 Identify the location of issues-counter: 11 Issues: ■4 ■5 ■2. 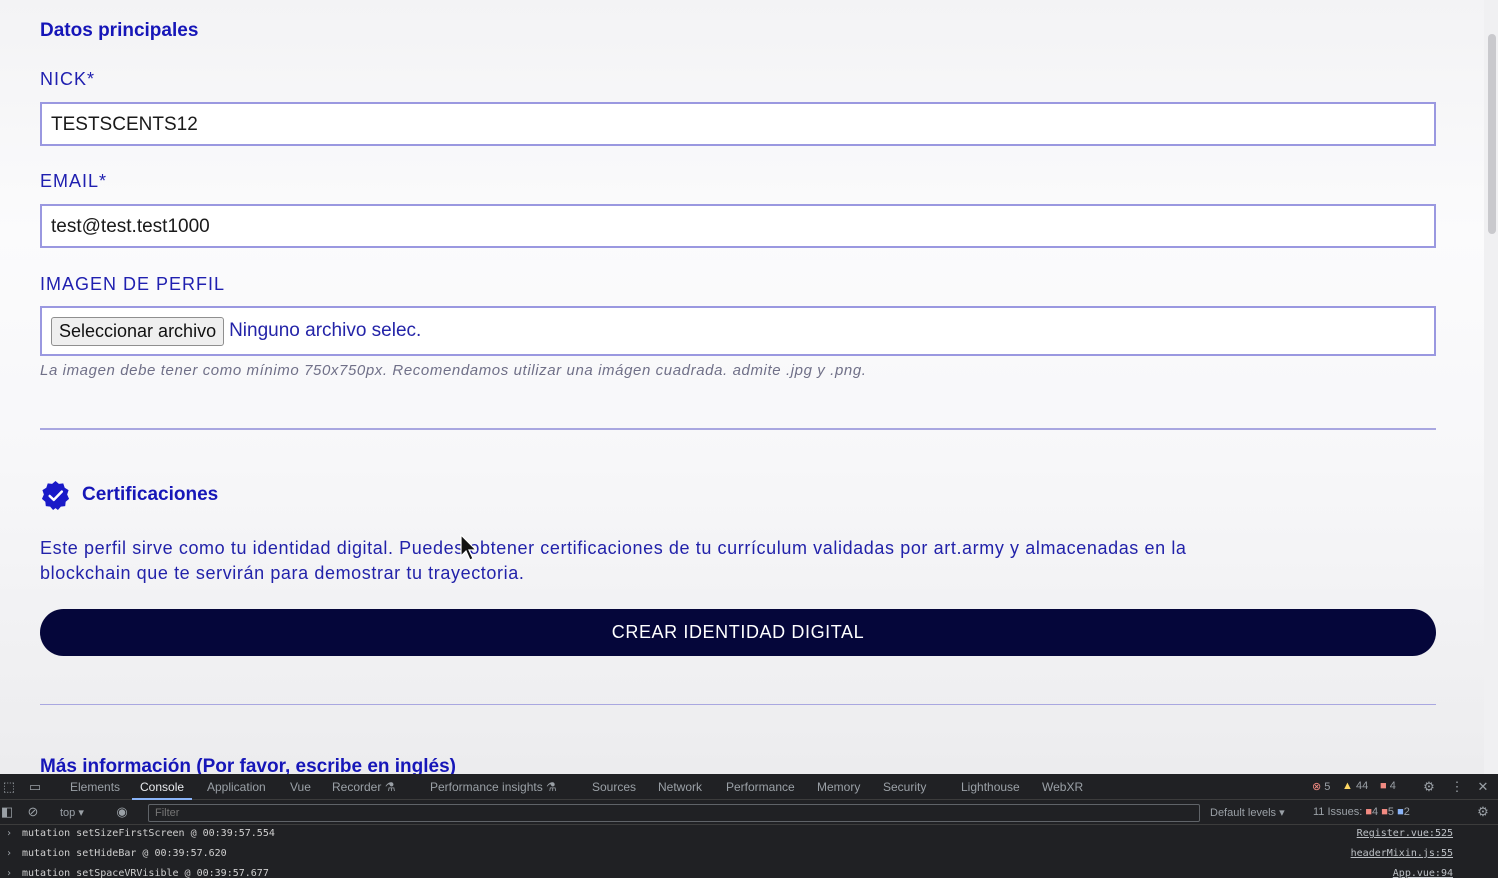
(1361, 812).